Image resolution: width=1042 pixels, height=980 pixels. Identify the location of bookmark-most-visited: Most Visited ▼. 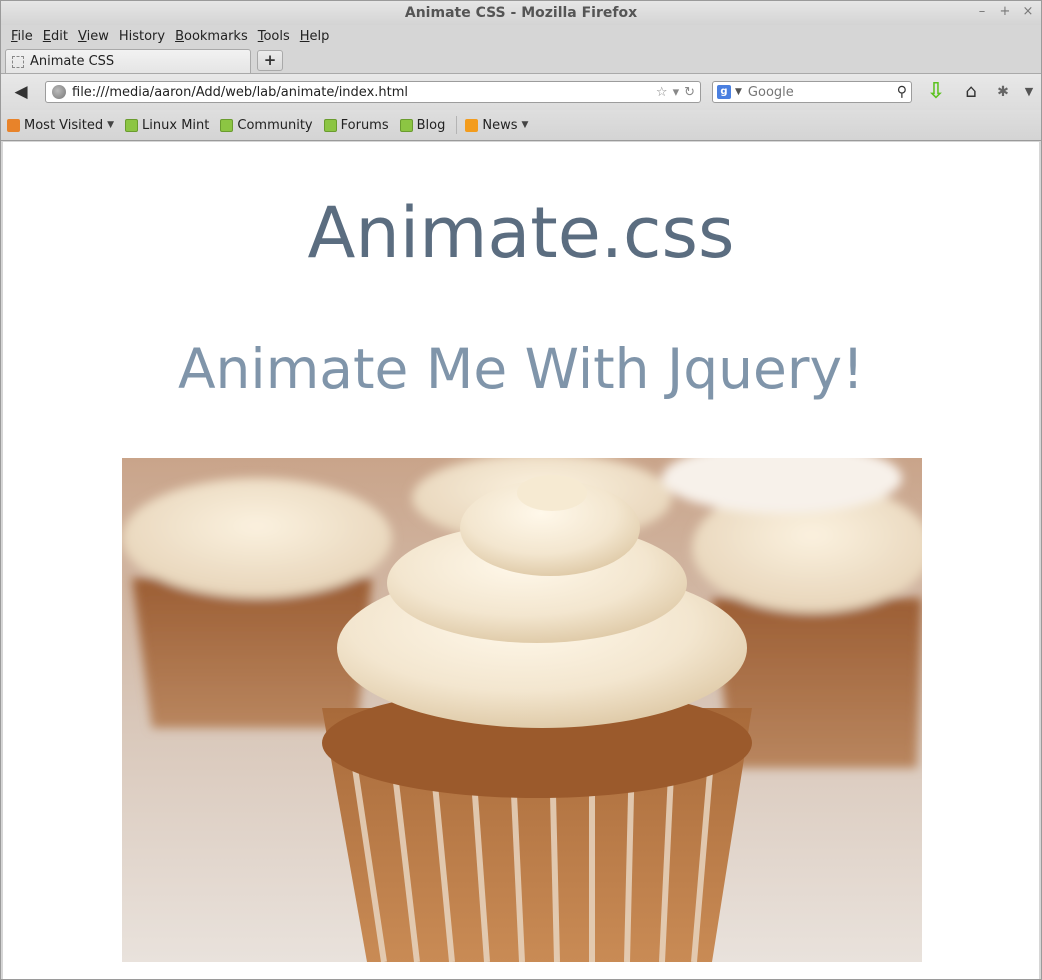
(60, 125).